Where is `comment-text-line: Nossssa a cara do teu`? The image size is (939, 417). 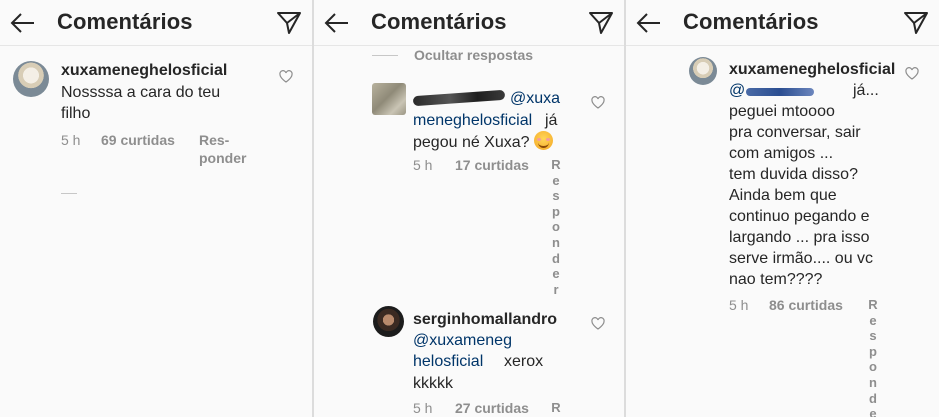
comment-text-line: Nossssa a cara do teu is located at coordinates (141, 92).